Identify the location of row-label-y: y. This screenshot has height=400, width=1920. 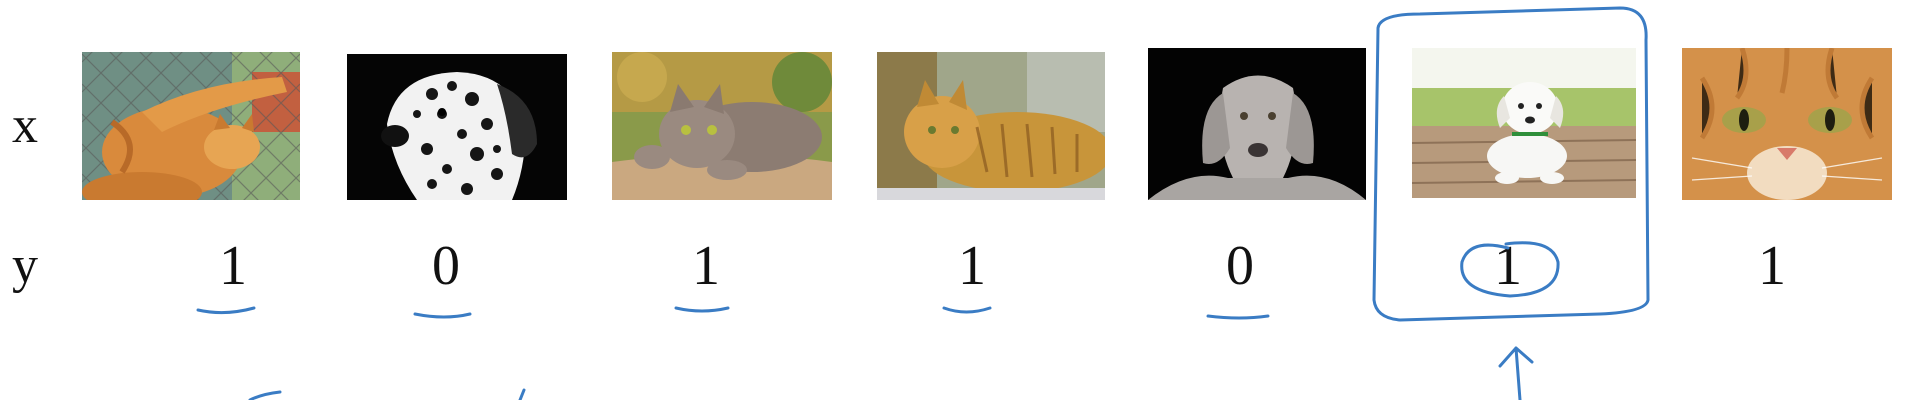
(25, 265).